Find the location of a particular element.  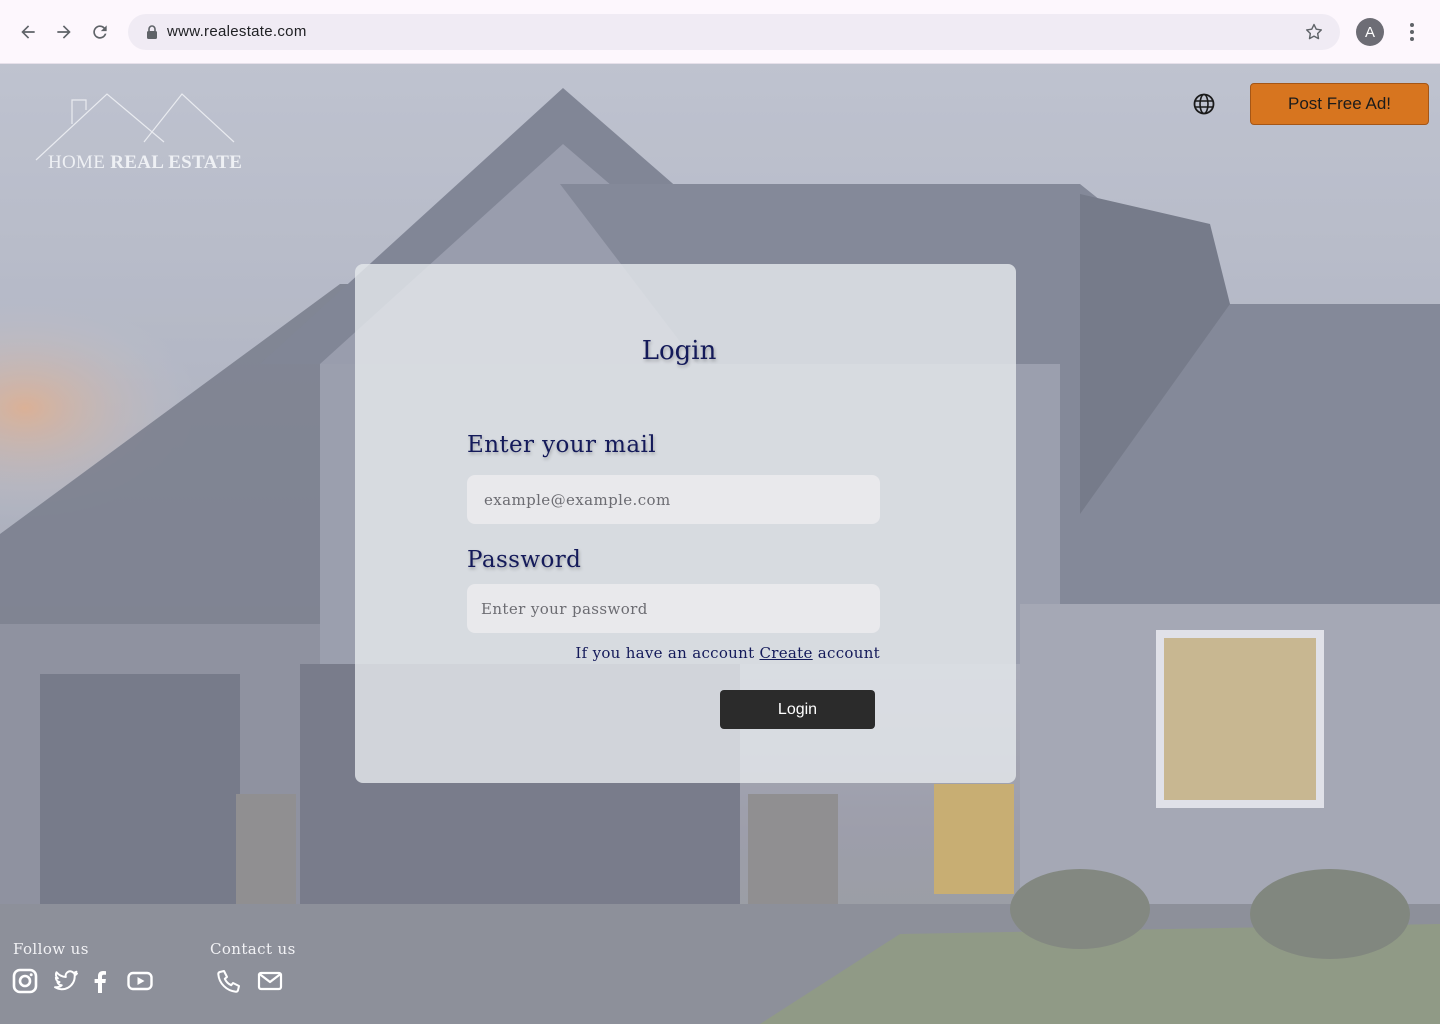

forward-arrow-icon is located at coordinates (64, 32).